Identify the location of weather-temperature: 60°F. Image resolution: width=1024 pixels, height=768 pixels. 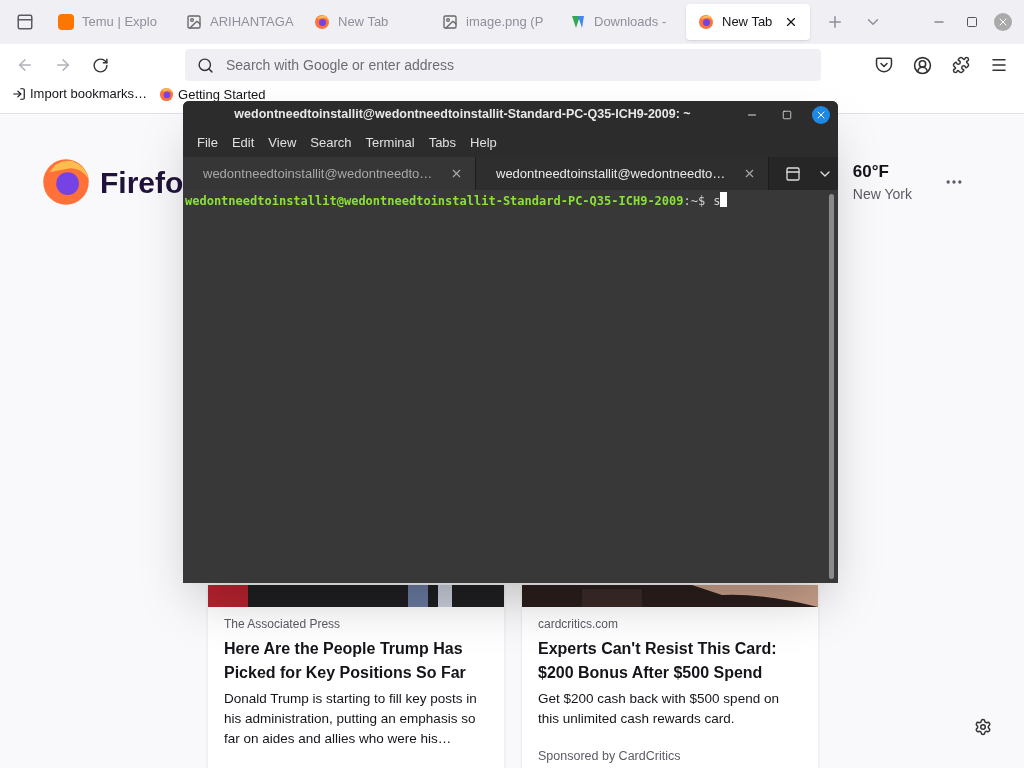
(871, 171).